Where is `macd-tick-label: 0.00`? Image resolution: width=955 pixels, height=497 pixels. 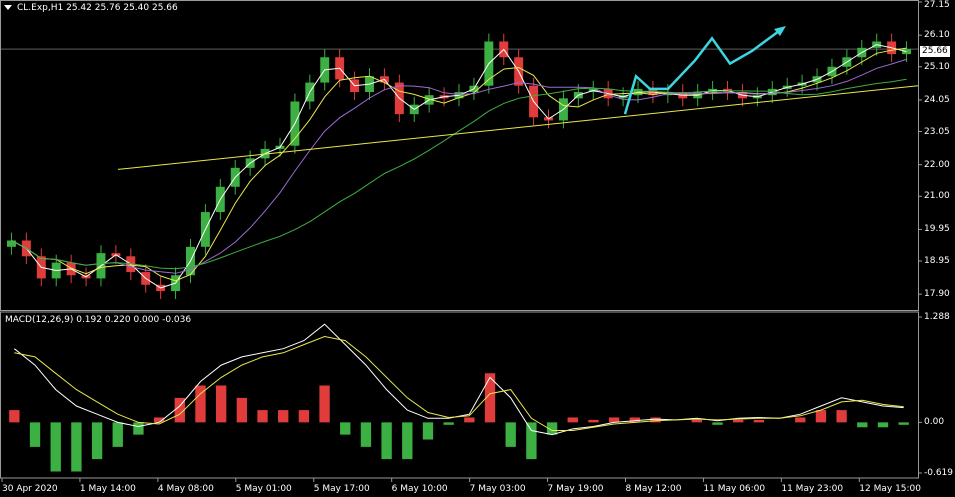 macd-tick-label: 0.00 is located at coordinates (934, 422).